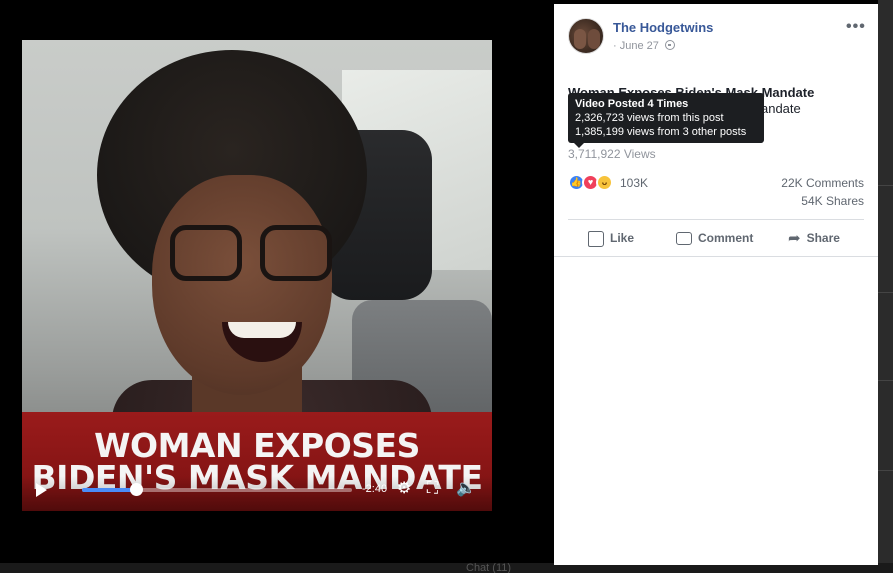 The width and height of the screenshot is (893, 573). I want to click on like-button: Like, so click(611, 238).